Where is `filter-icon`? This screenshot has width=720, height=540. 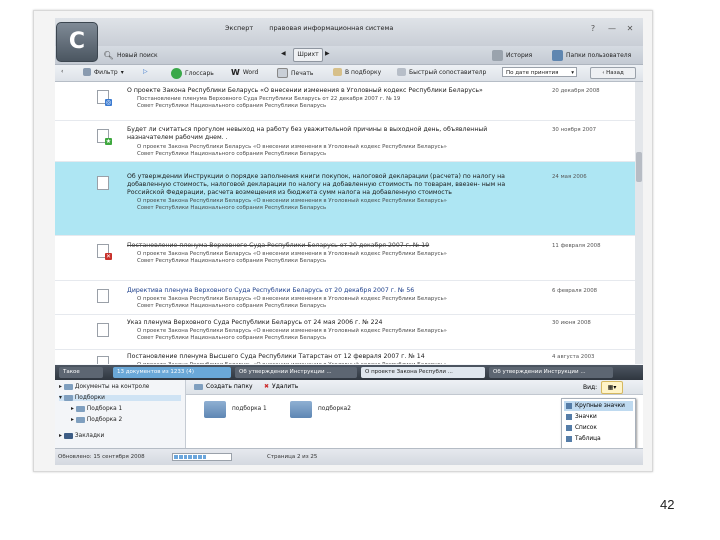 filter-icon is located at coordinates (87, 72).